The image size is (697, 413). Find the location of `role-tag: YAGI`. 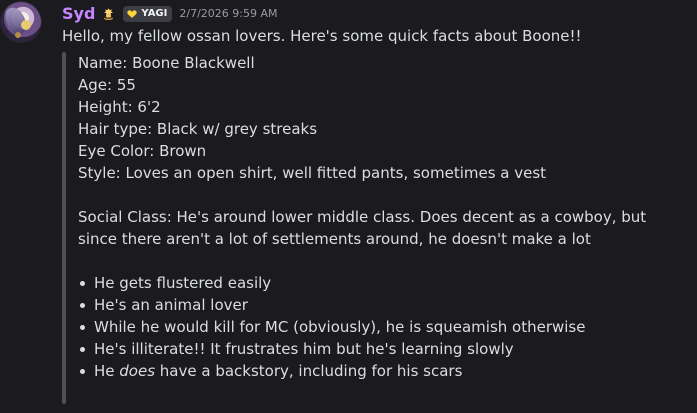

role-tag: YAGI is located at coordinates (148, 14).